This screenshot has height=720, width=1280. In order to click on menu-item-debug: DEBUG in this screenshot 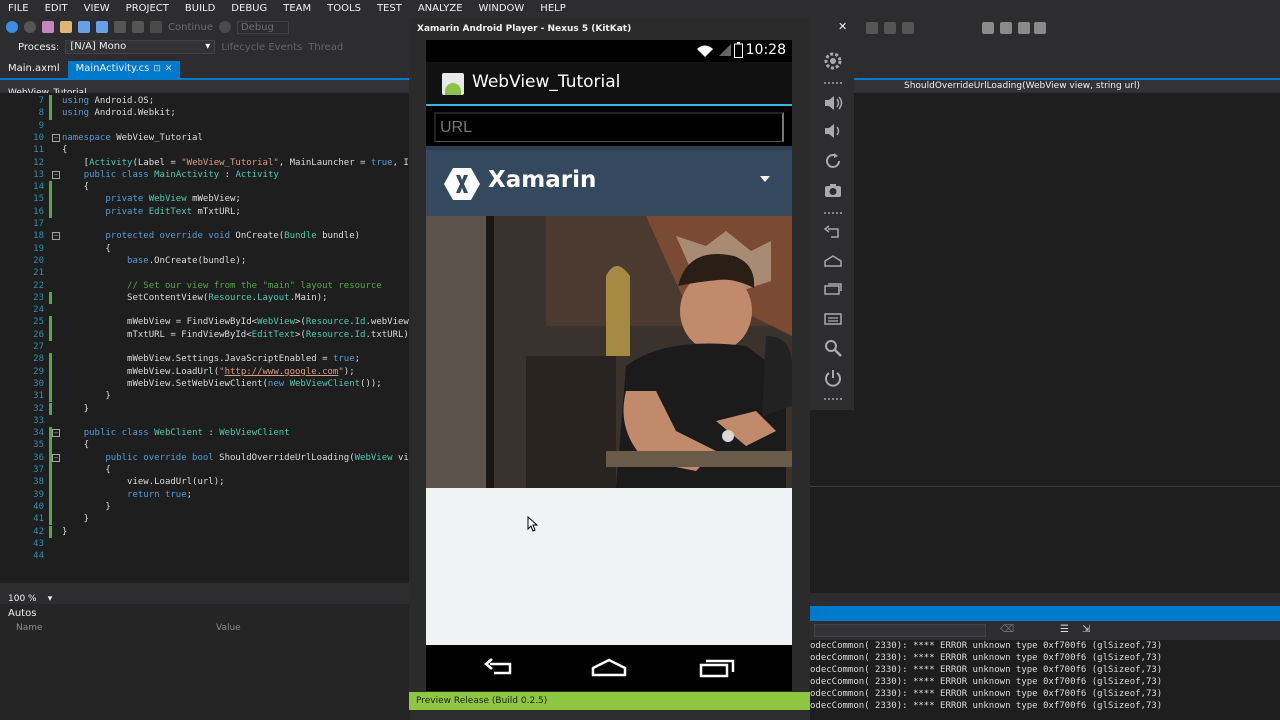, I will do `click(249, 8)`.